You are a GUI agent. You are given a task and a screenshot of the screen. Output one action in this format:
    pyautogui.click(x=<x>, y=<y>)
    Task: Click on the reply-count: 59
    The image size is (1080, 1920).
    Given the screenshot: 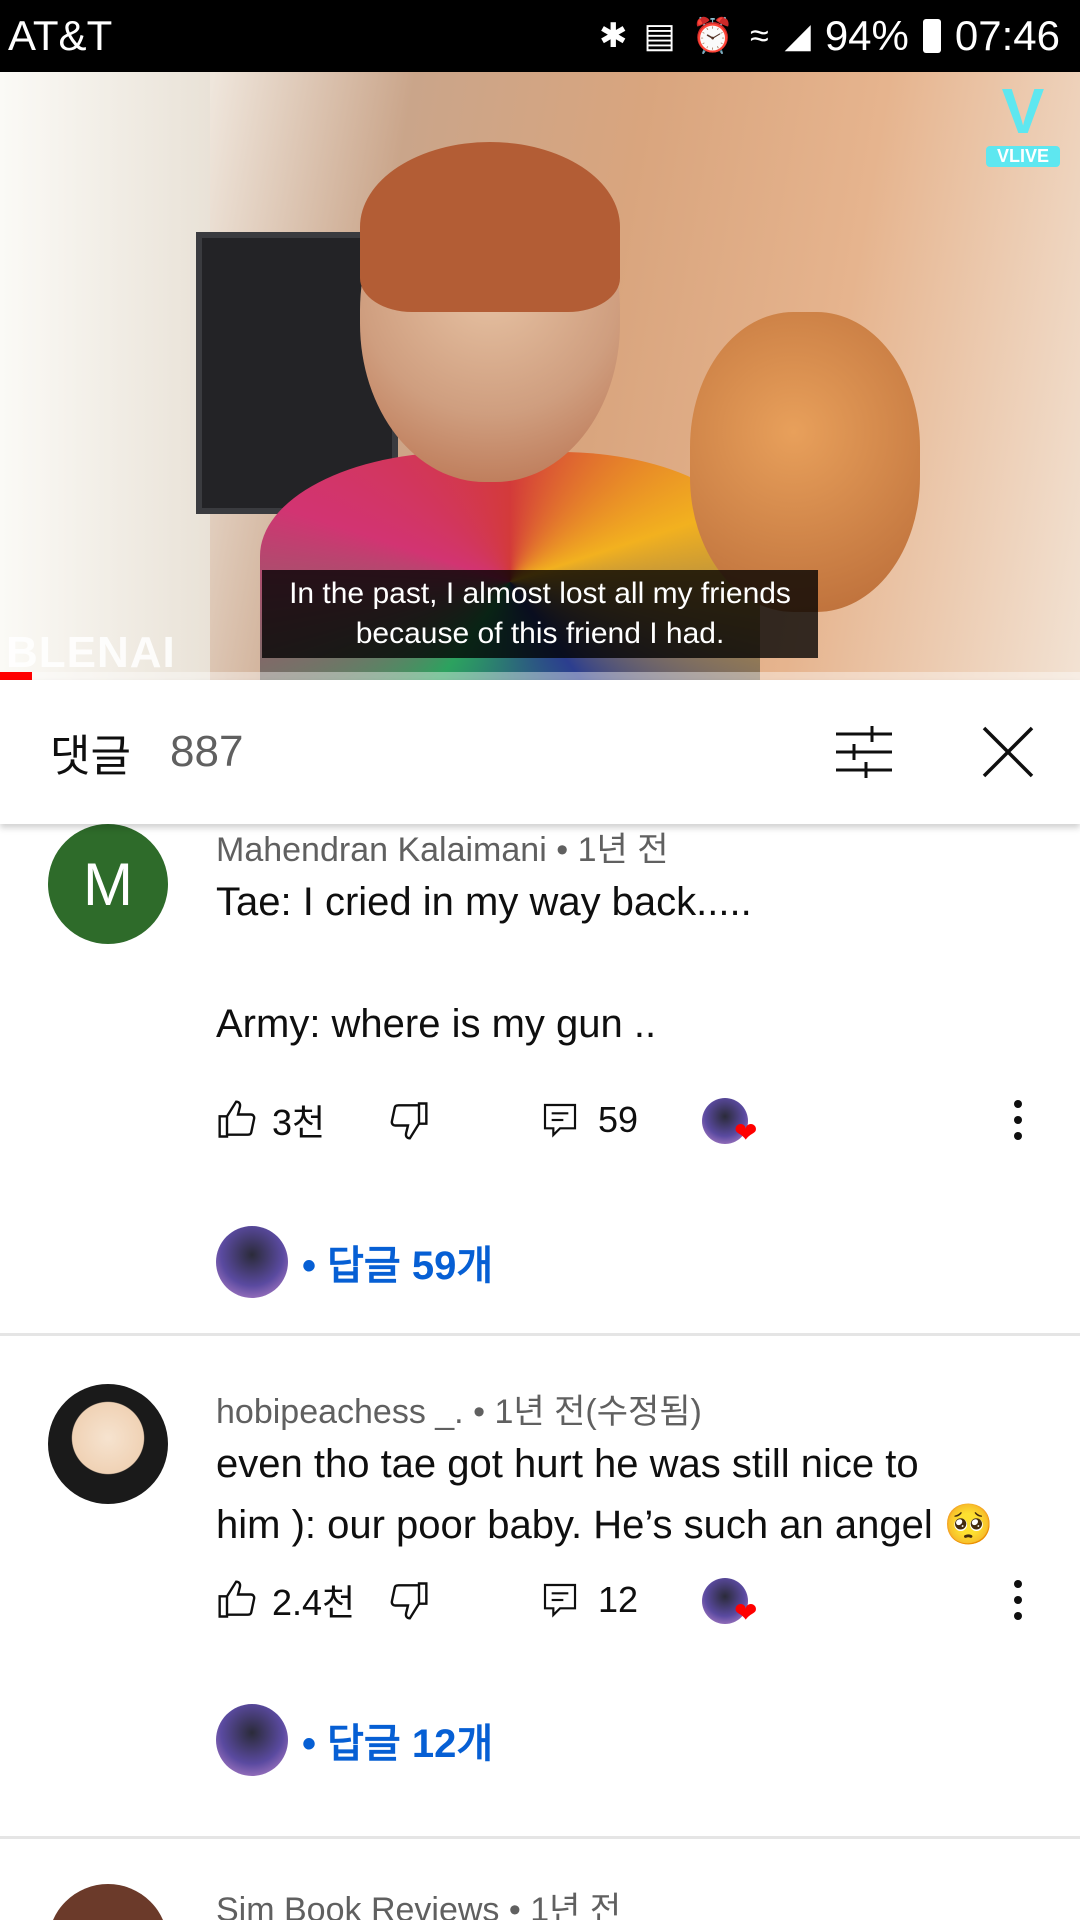 What is the action you would take?
    pyautogui.click(x=618, y=1119)
    